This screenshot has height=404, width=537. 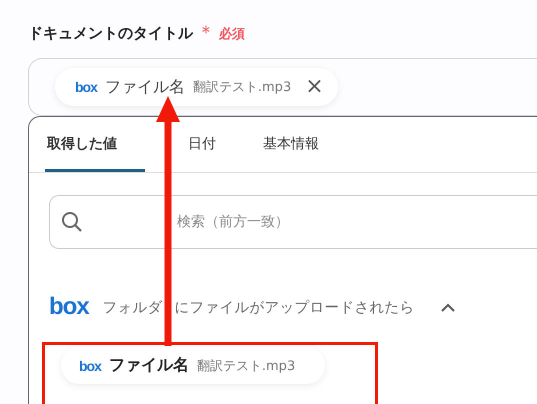 I want to click on token-chip: box ファイル名 翻訳テスト.mp3 ×, so click(x=196, y=87).